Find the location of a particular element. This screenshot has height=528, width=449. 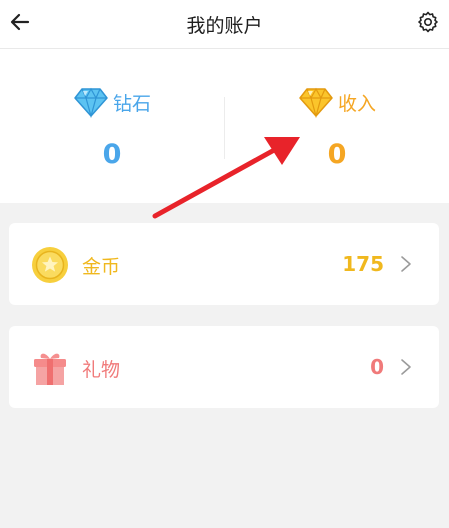

page-title: 我的账户 is located at coordinates (224, 26).